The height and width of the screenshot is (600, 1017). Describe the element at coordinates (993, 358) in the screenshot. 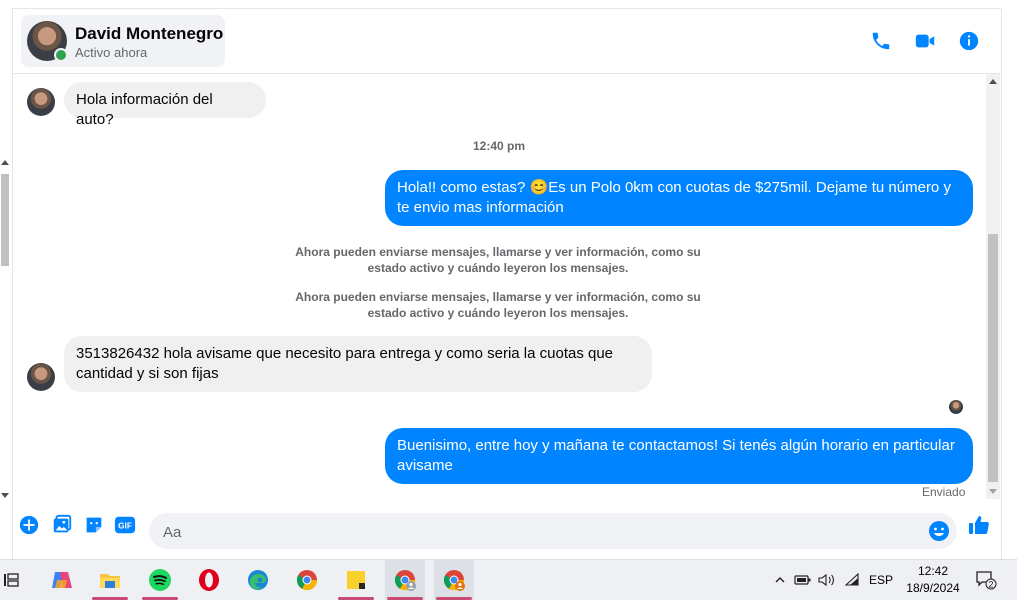

I see `message-scroll-thumb` at that location.